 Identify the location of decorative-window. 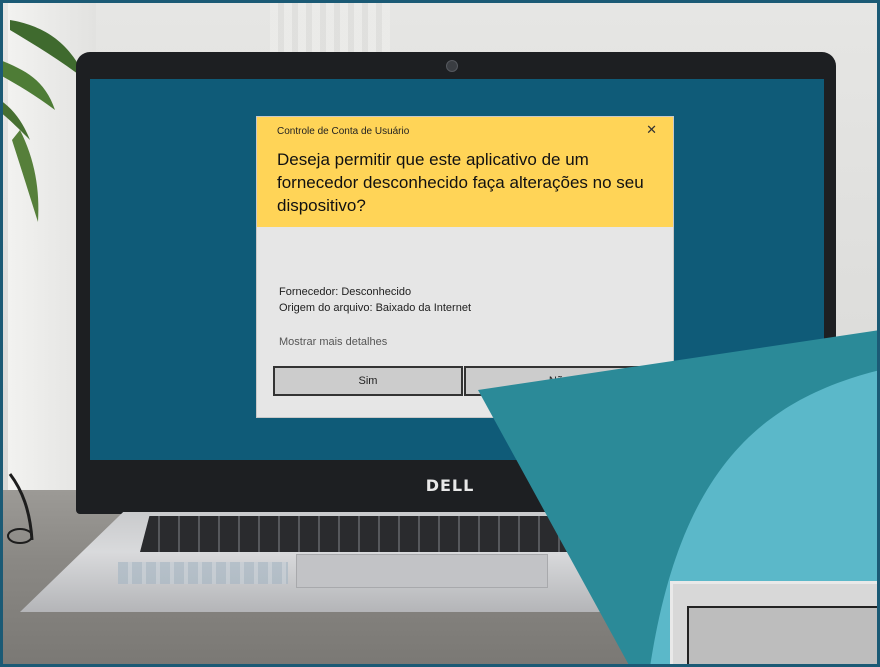
(775, 624).